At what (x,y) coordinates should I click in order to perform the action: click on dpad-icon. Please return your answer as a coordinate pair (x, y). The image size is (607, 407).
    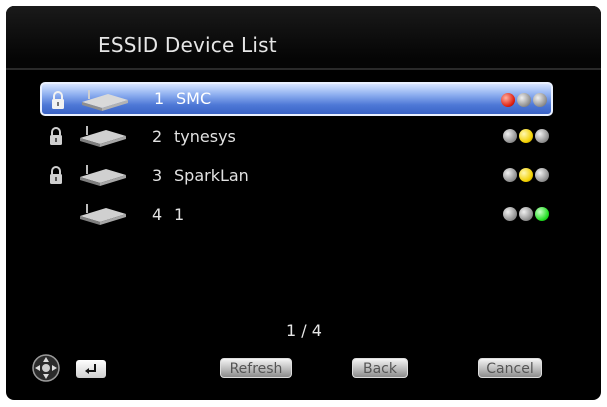
    Looking at the image, I should click on (46, 368).